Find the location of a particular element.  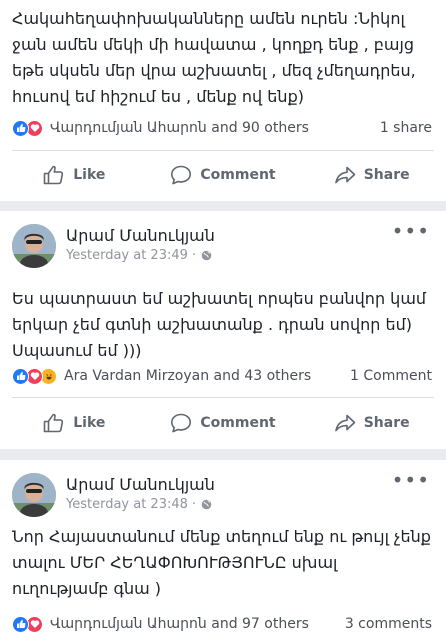

post-timestamp: Yesterday at 23:48 · is located at coordinates (139, 504).